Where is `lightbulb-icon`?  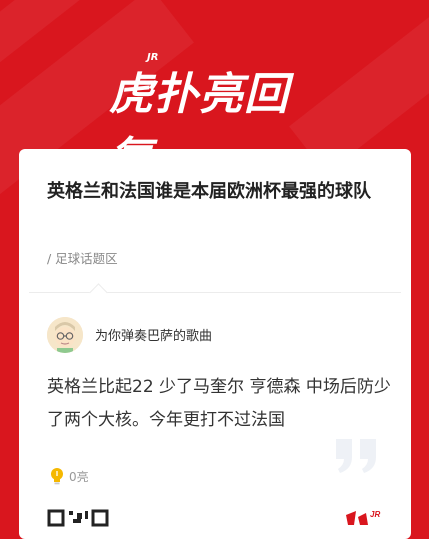 lightbulb-icon is located at coordinates (57, 476).